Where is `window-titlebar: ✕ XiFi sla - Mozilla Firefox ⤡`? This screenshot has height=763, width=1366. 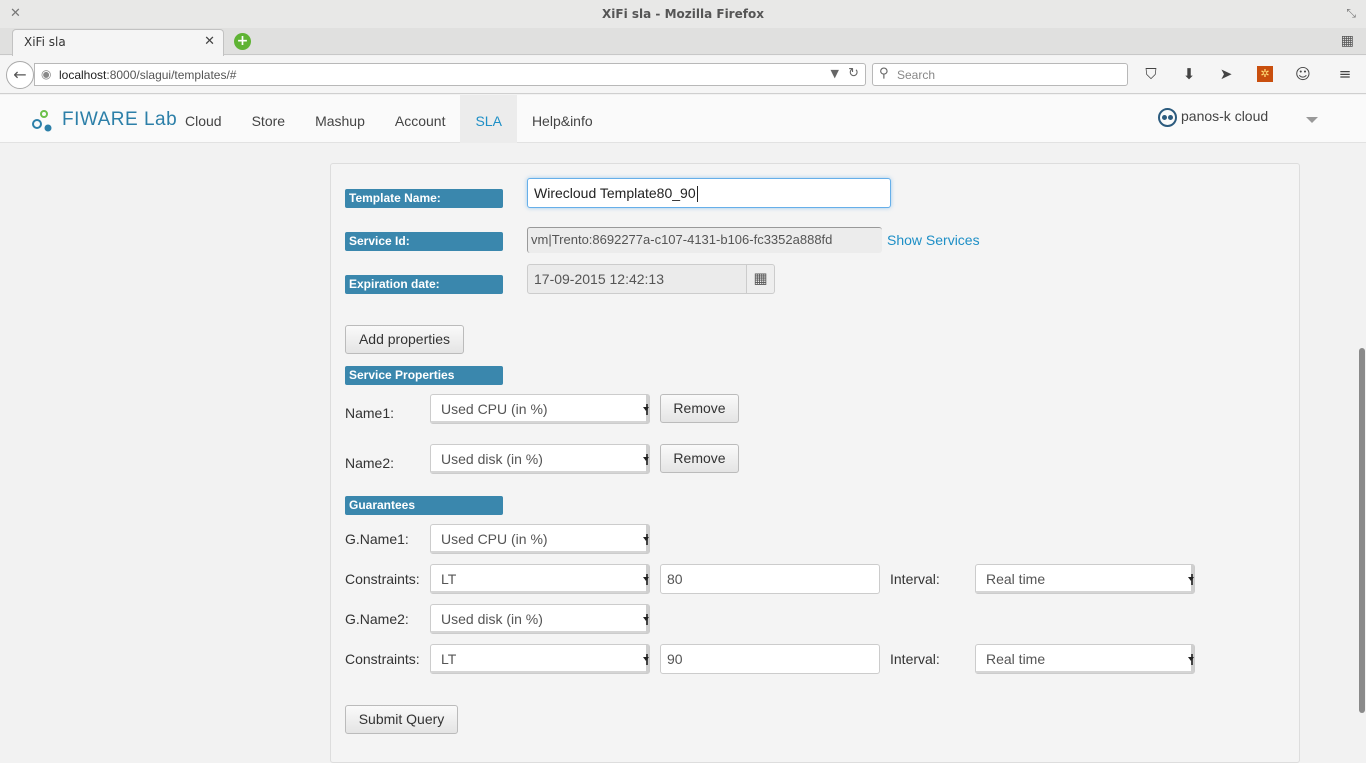 window-titlebar: ✕ XiFi sla - Mozilla Firefox ⤡ is located at coordinates (683, 14).